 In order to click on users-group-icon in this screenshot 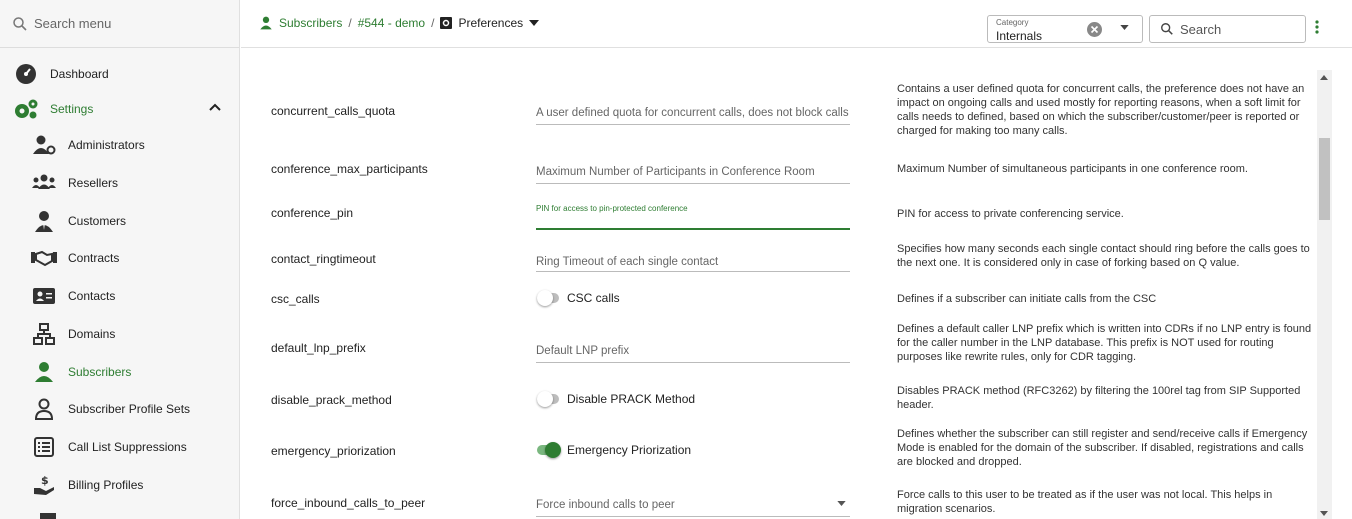, I will do `click(44, 183)`.